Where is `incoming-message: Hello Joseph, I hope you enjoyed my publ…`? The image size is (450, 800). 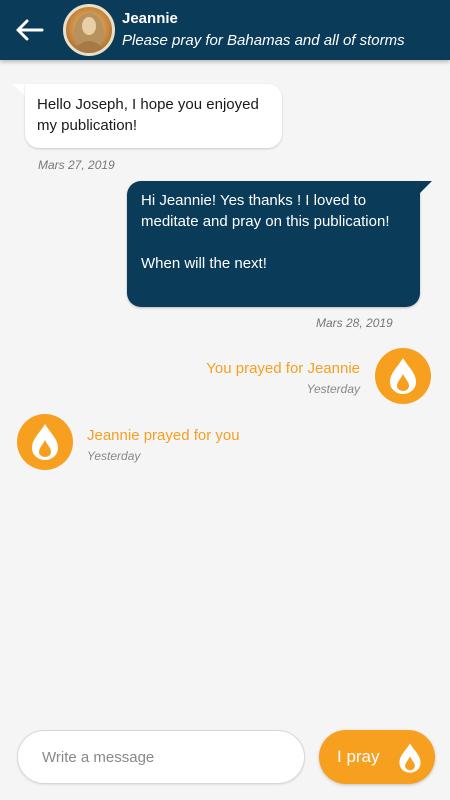
incoming-message: Hello Joseph, I hope you enjoyed my publ… is located at coordinates (153, 116).